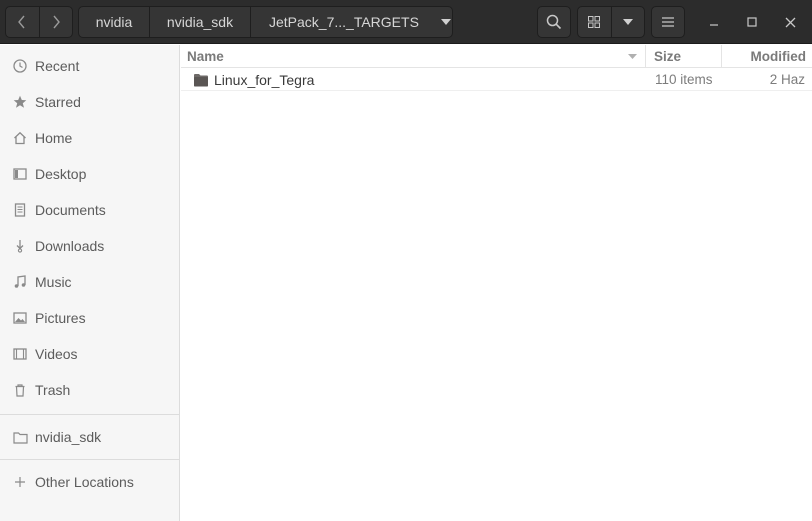  What do you see at coordinates (20, 482) in the screenshot?
I see `plus-icon` at bounding box center [20, 482].